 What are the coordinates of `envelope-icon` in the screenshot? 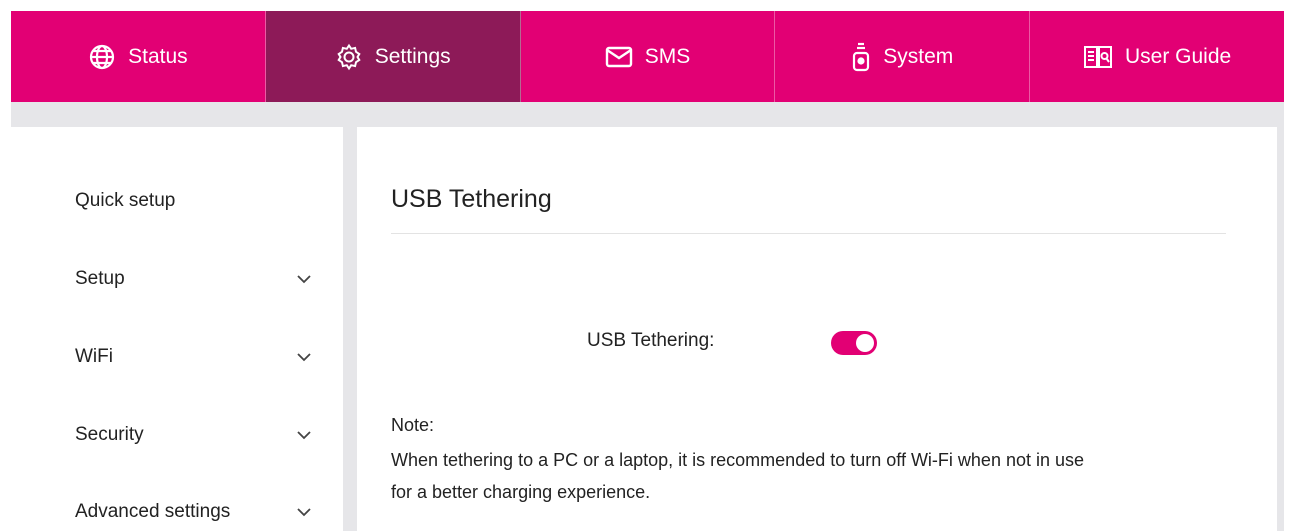 It's located at (619, 57).